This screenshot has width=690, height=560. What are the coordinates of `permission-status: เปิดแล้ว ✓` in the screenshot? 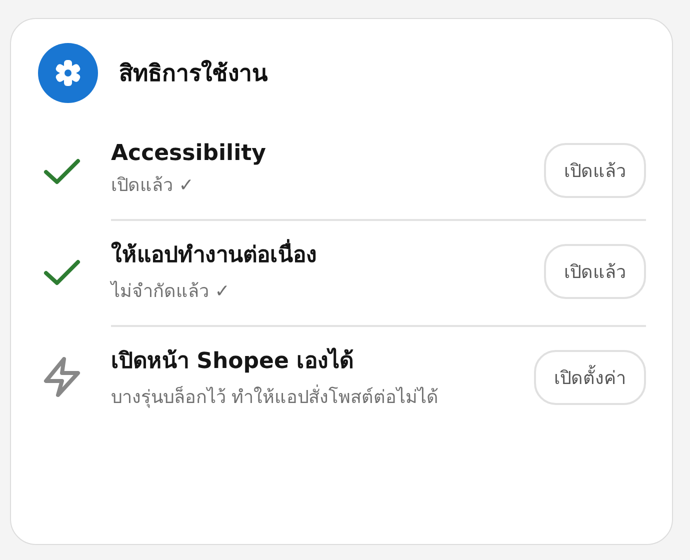 It's located at (153, 186).